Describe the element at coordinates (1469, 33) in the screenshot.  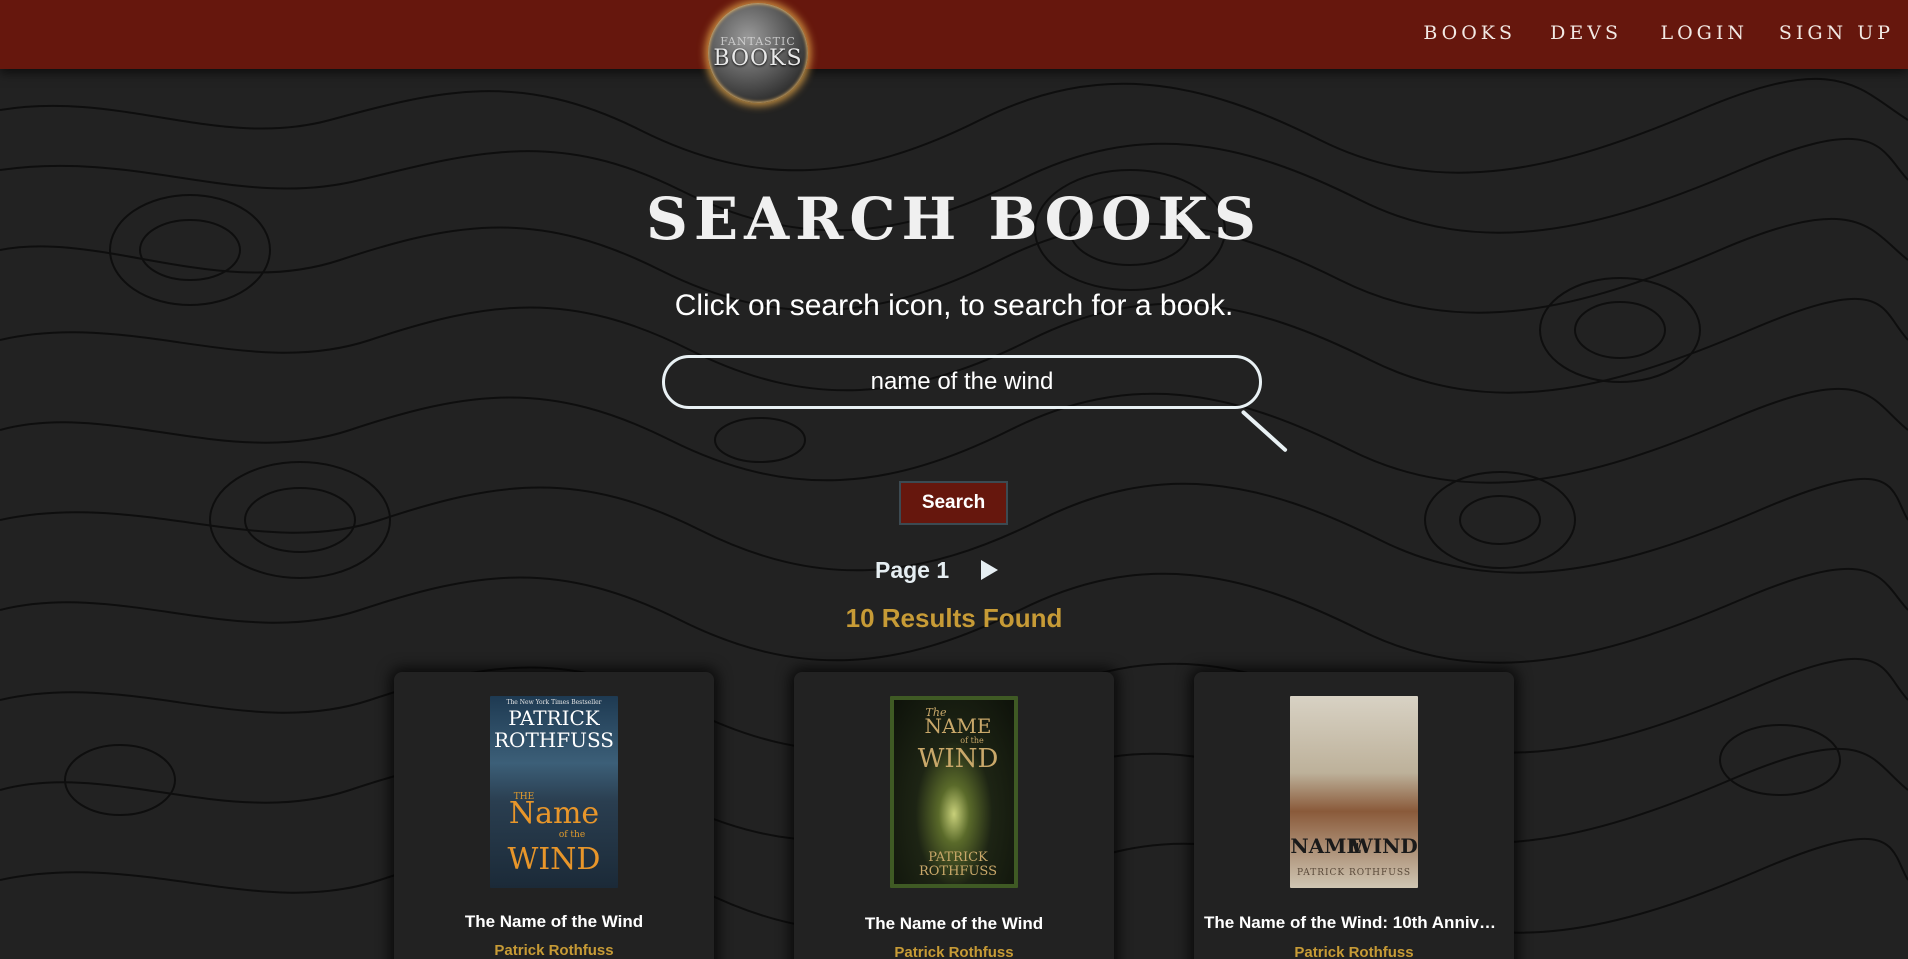
I see `nav-books-link: BOOKS` at that location.